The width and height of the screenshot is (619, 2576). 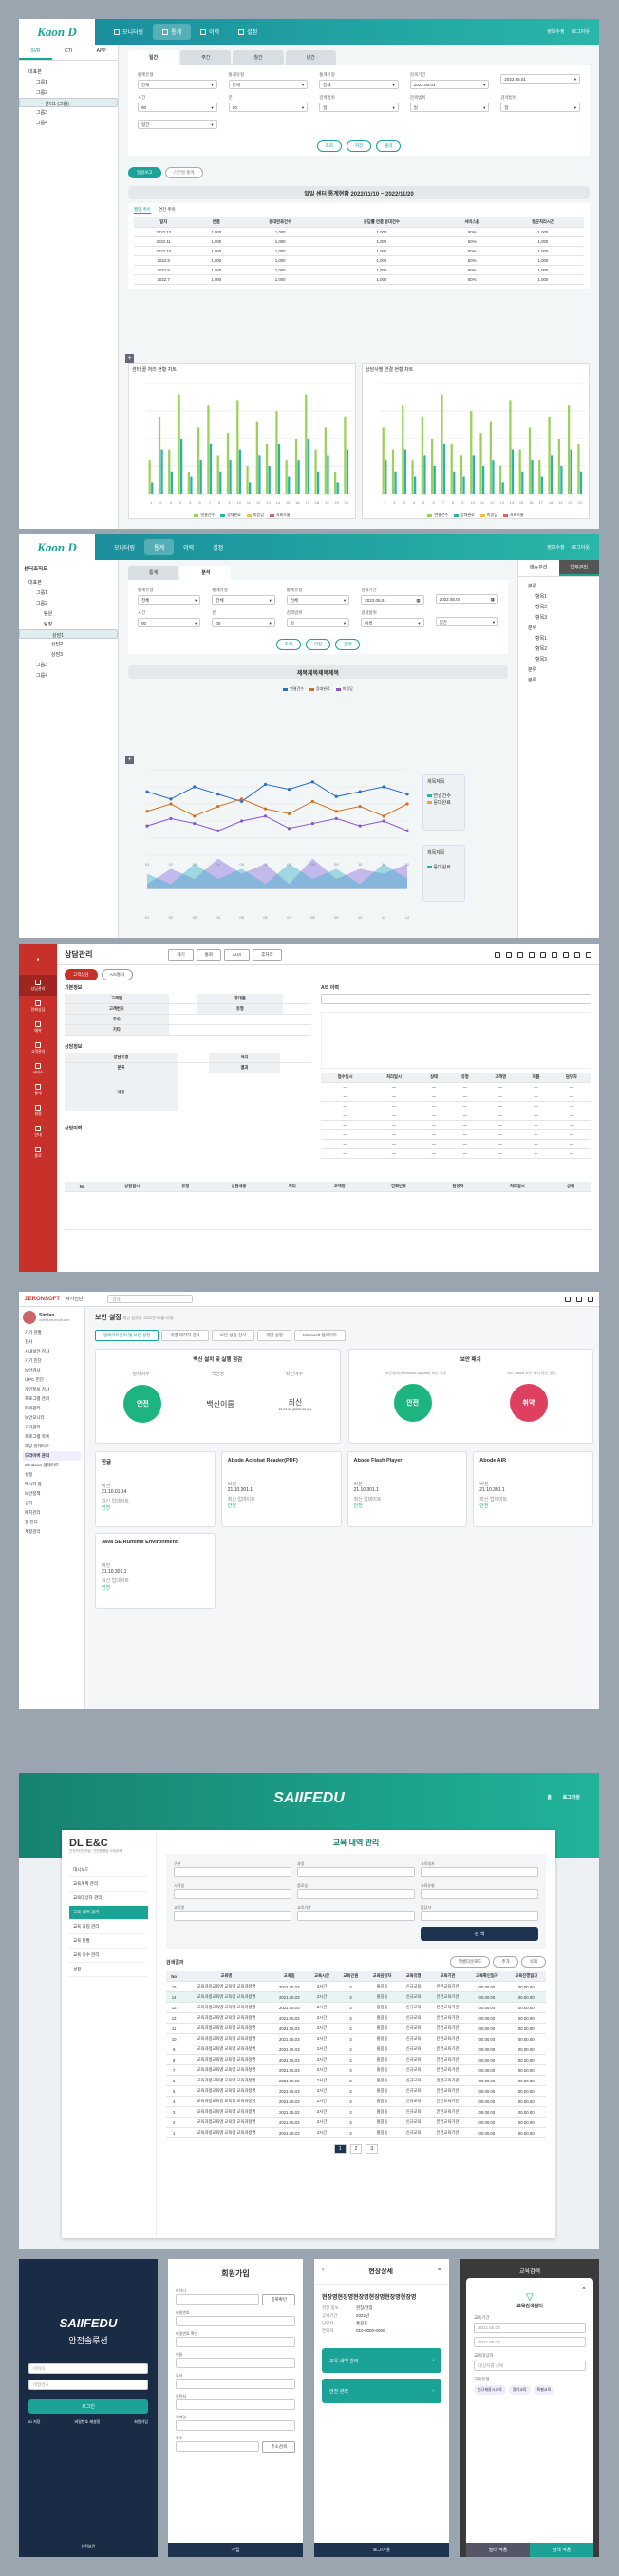 What do you see at coordinates (561, 2550) in the screenshot?
I see `search-apply-button: 검색 적용` at bounding box center [561, 2550].